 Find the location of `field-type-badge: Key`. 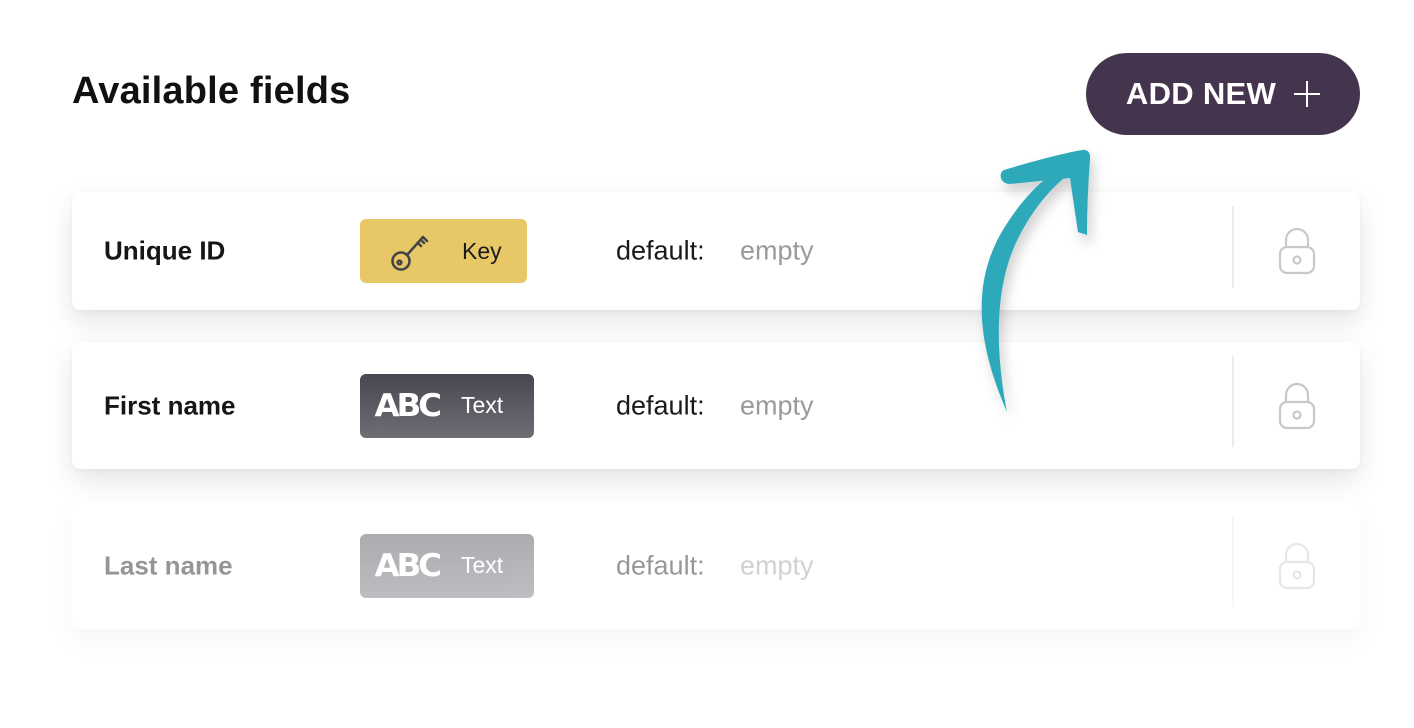

field-type-badge: Key is located at coordinates (443, 251).